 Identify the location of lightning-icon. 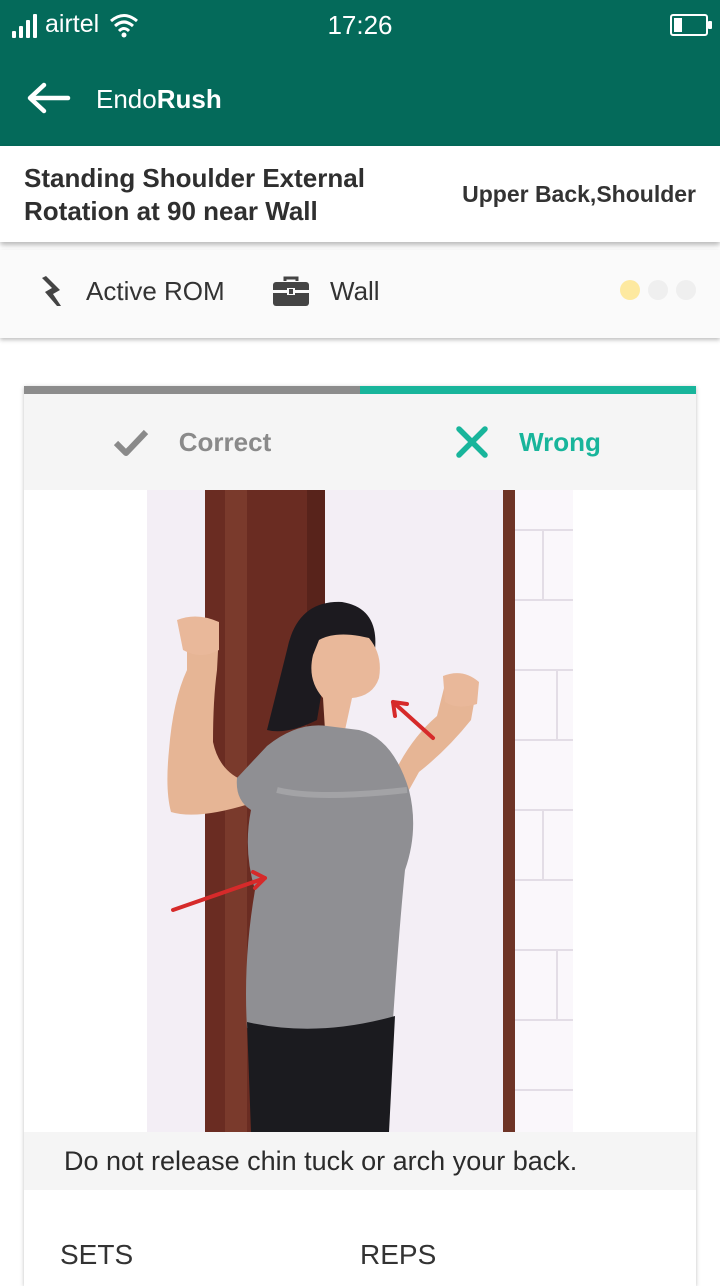
(51, 291).